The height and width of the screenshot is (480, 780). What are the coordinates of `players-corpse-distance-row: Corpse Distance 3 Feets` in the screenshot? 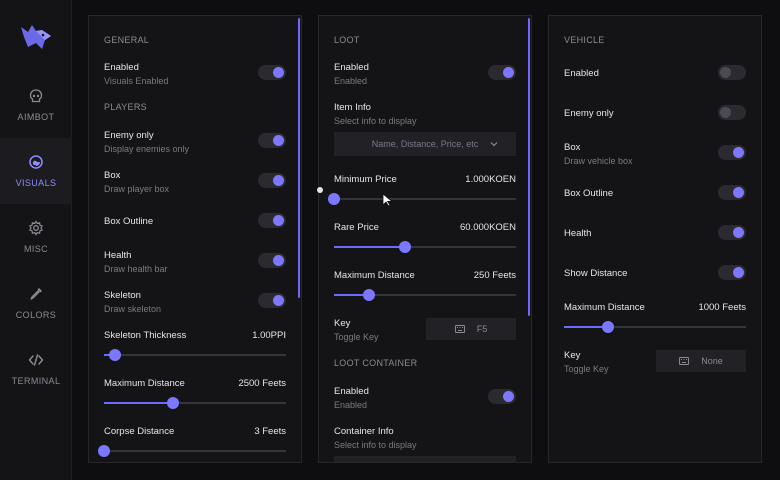 It's located at (192, 441).